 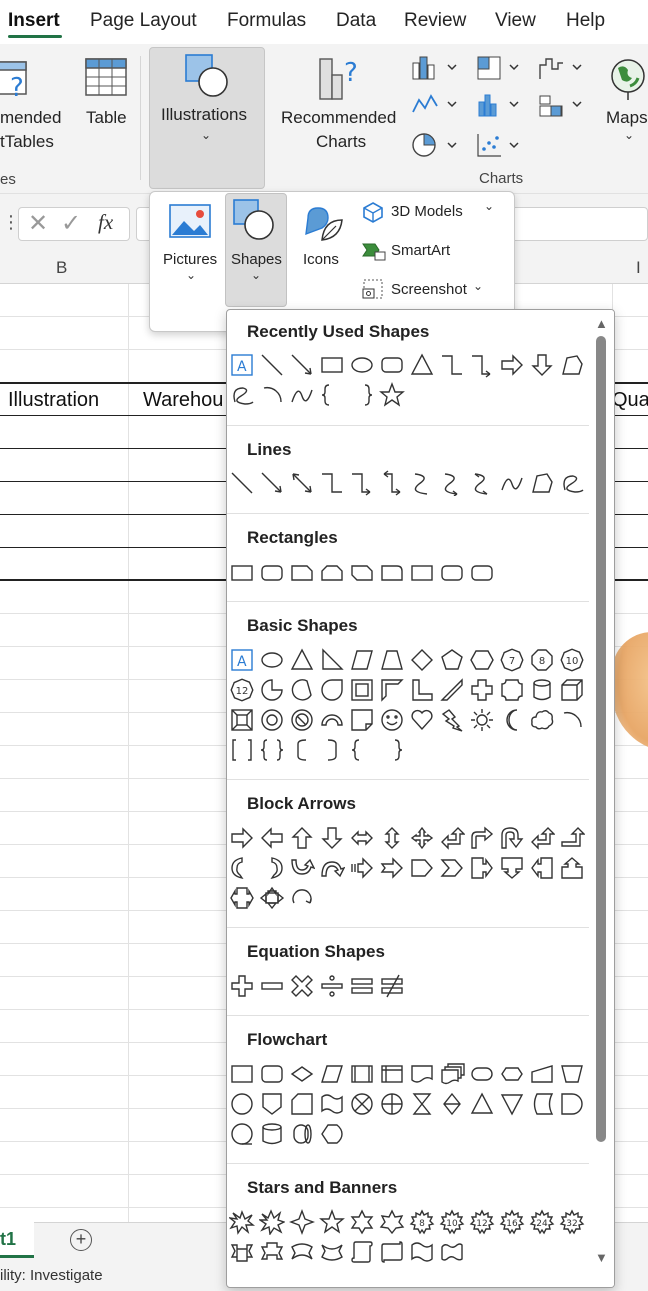 I want to click on fc-internal-icon, so click(x=392, y=1074).